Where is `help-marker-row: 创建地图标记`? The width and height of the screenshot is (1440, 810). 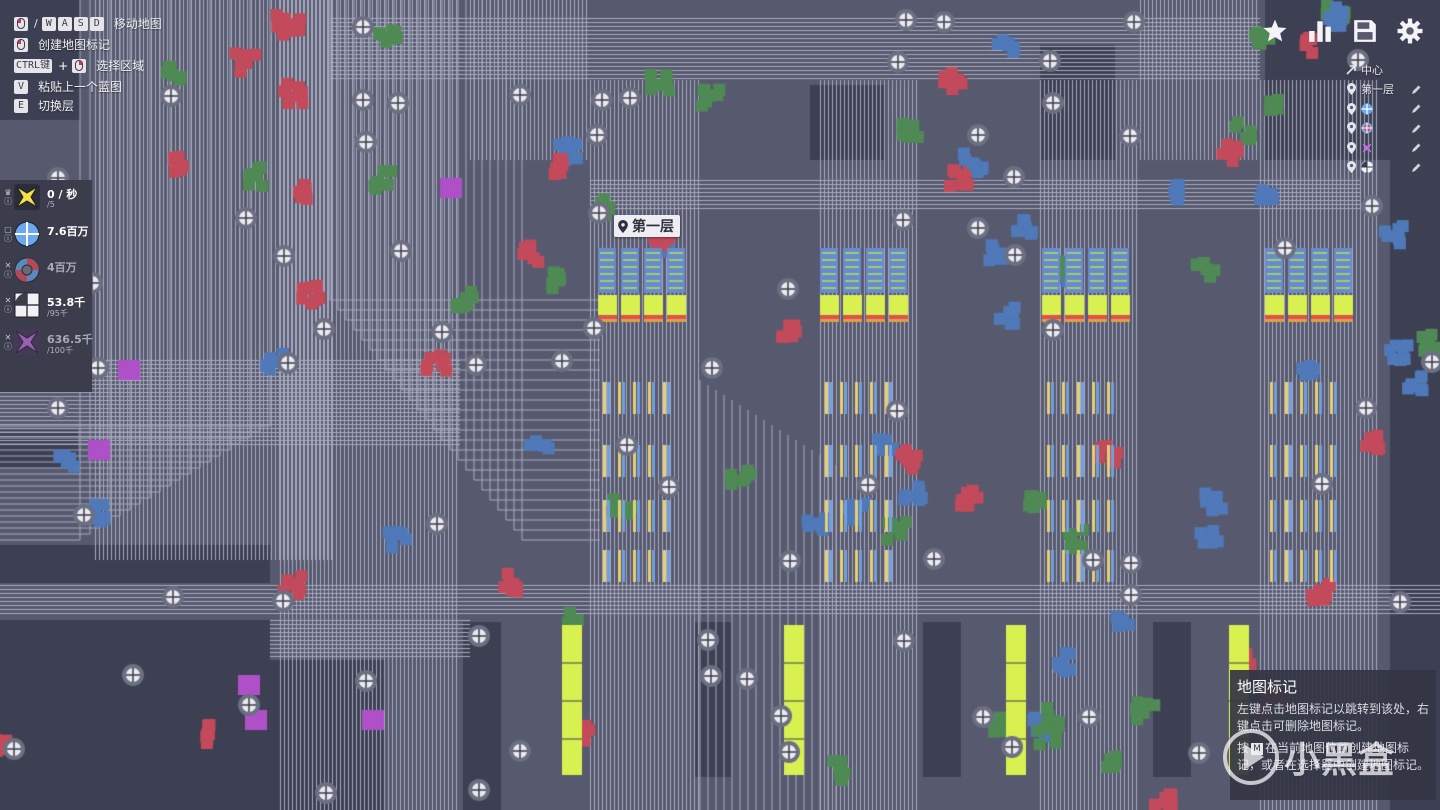 help-marker-row: 创建地图标记 is located at coordinates (88, 44).